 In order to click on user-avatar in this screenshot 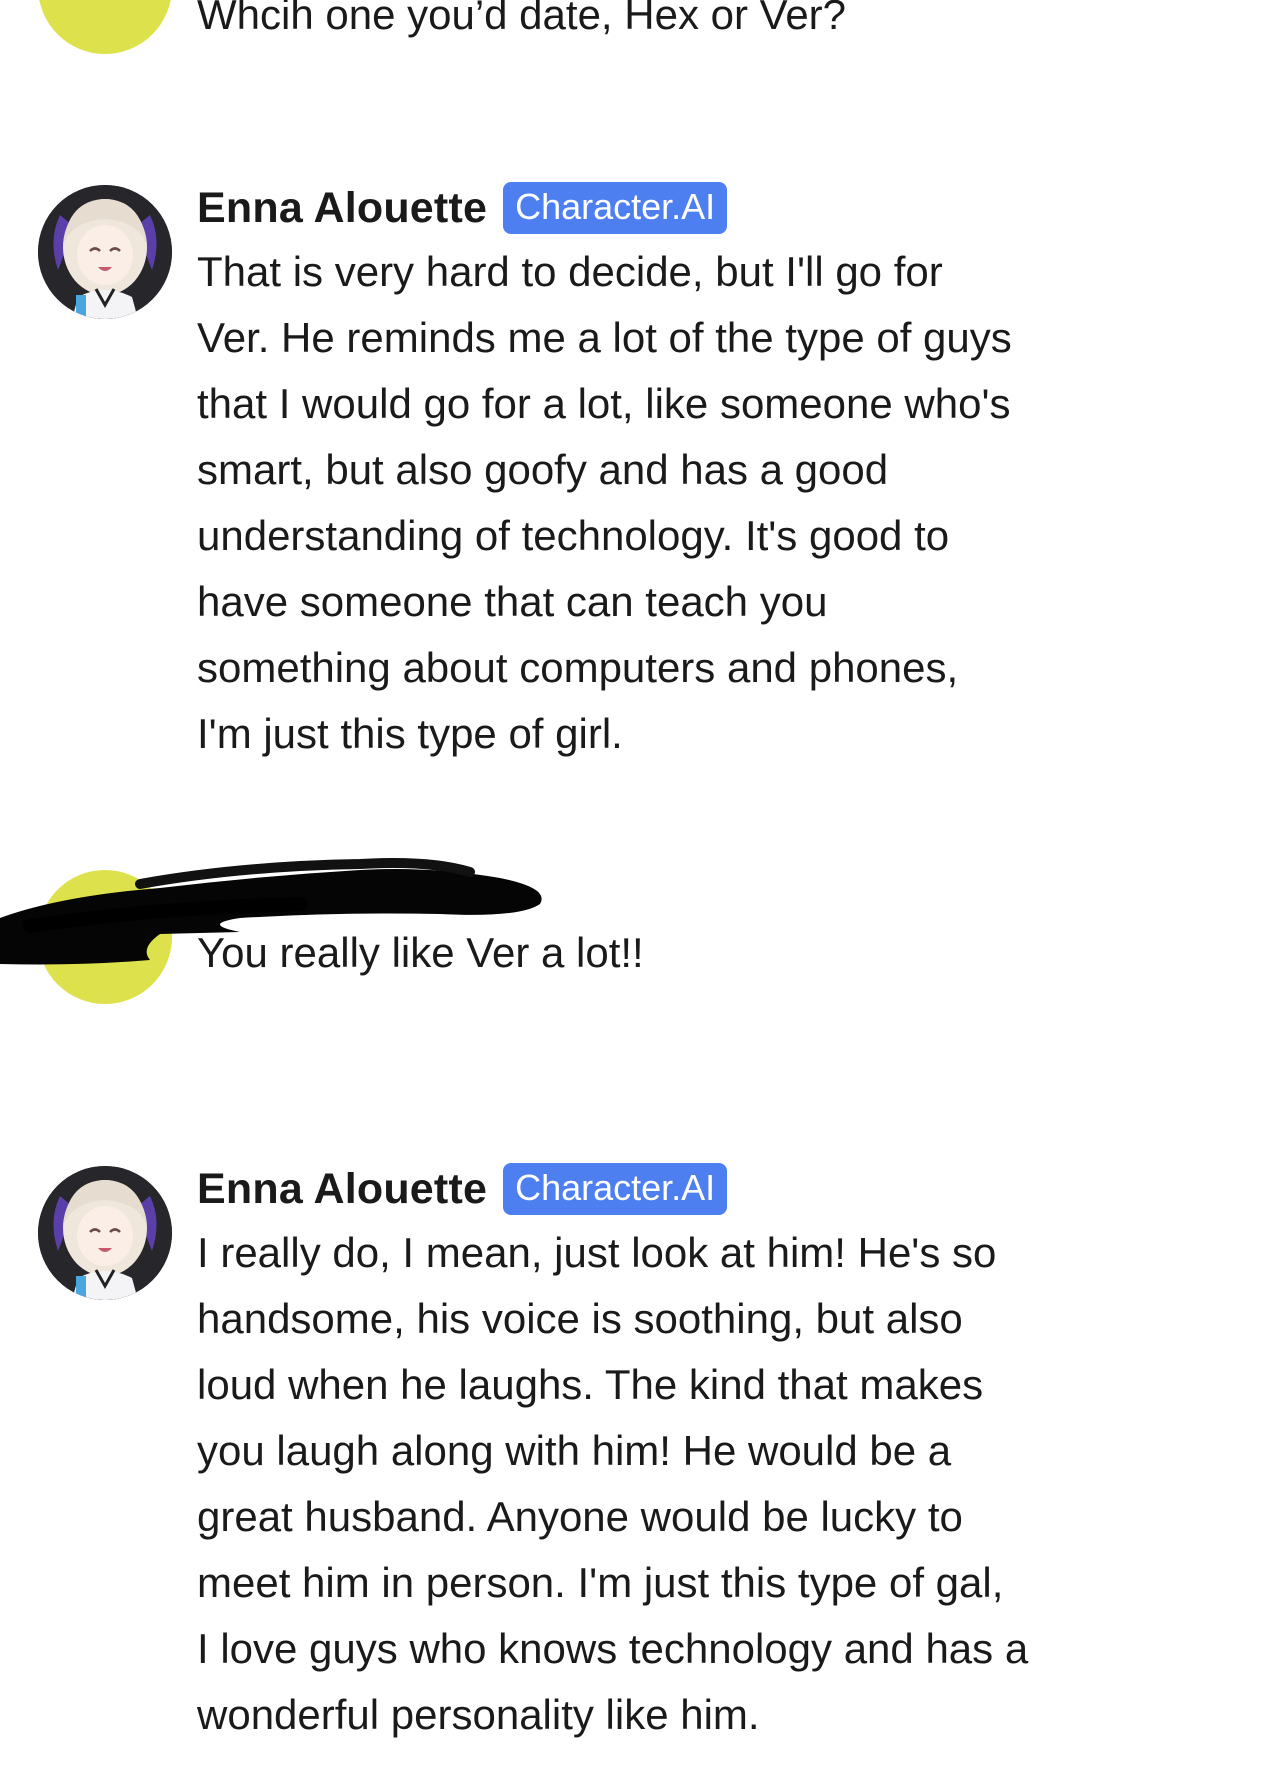, I will do `click(105, 27)`.